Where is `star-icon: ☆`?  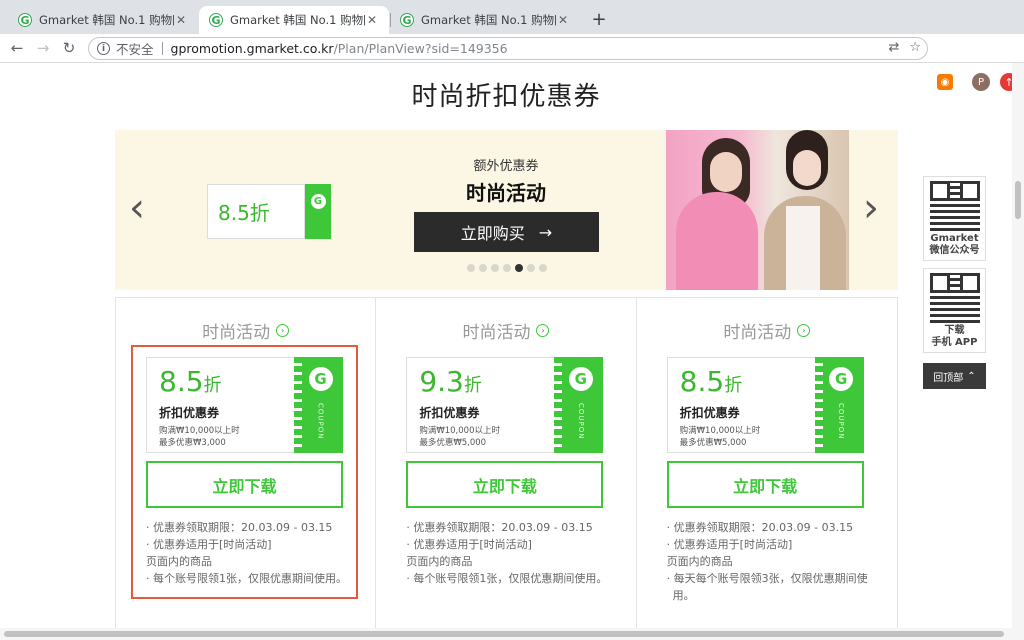
star-icon: ☆ is located at coordinates (915, 47).